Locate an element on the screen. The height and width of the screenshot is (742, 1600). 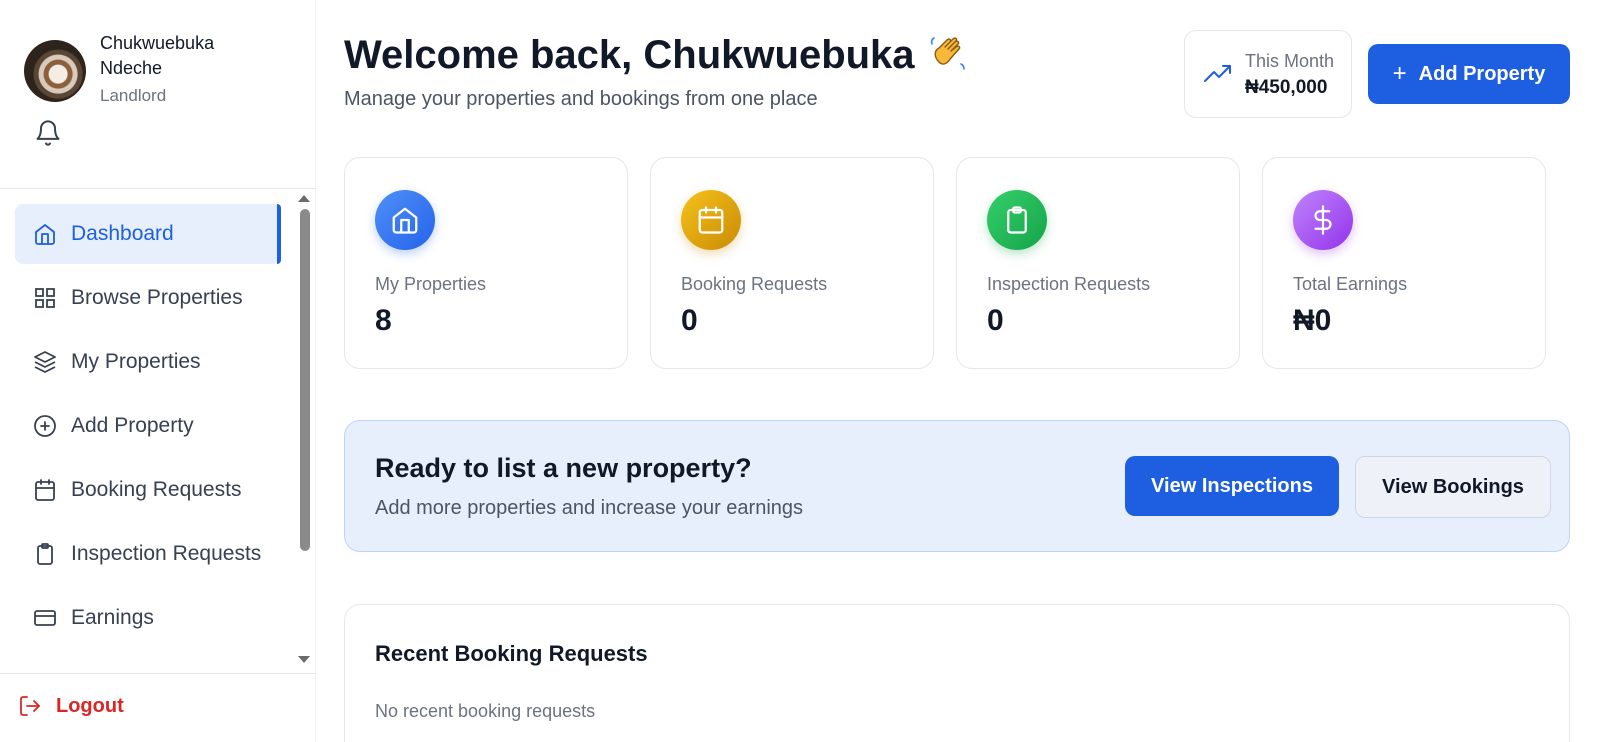
sidebar-scrollbar is located at coordinates (305, 380).